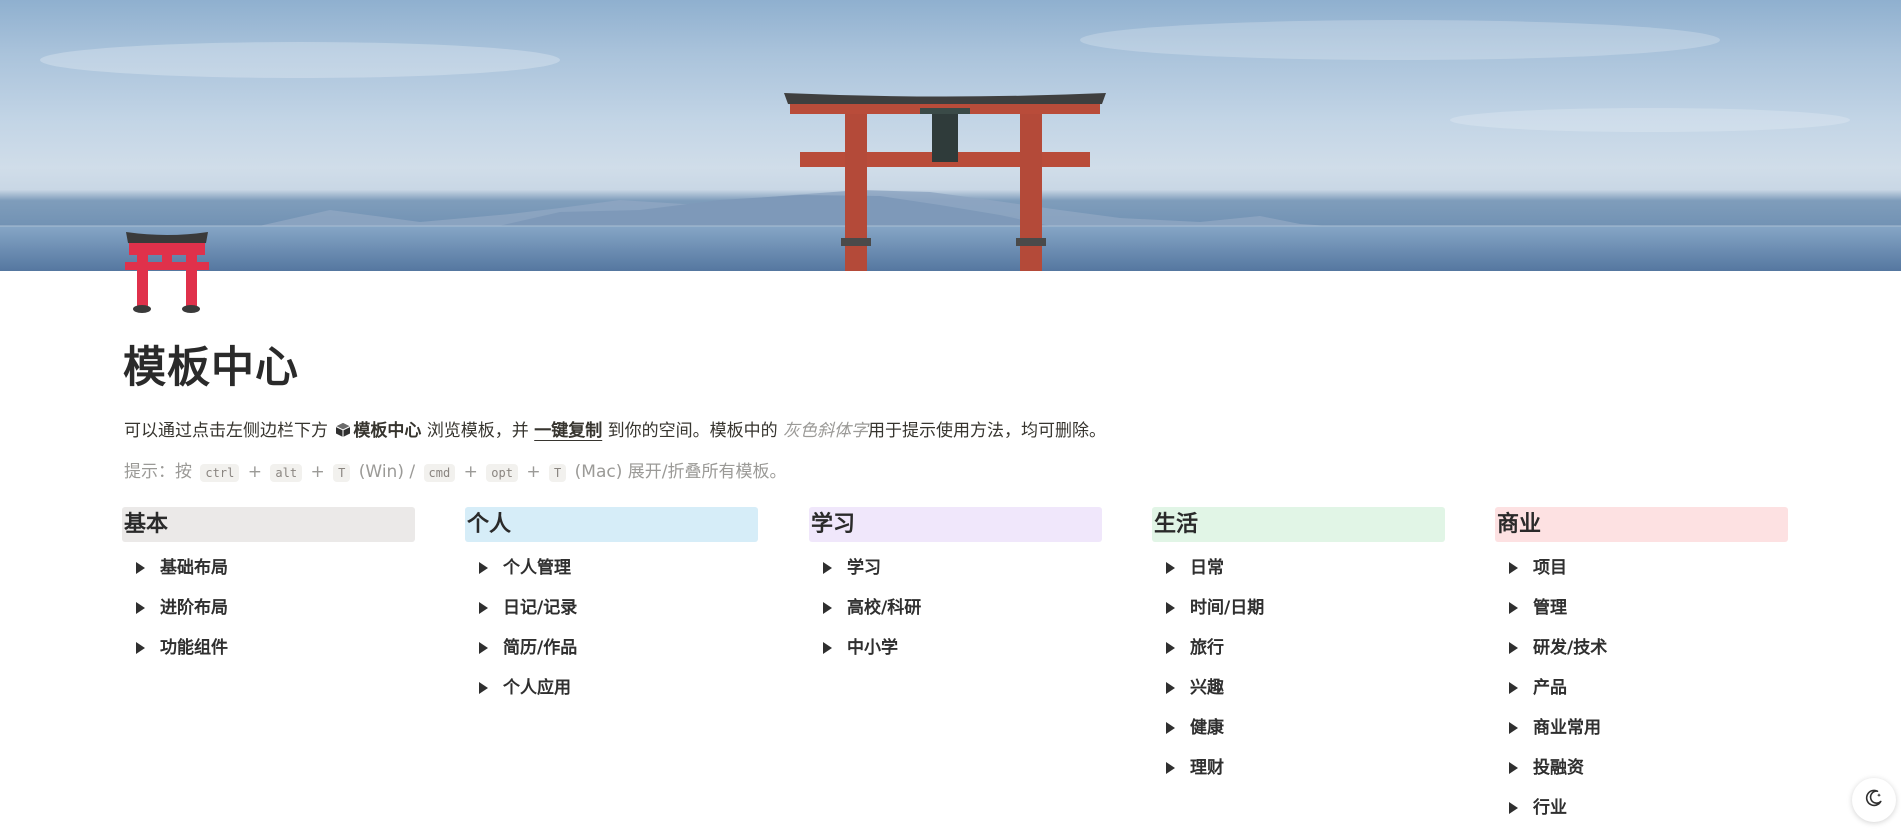 Image resolution: width=1901 pixels, height=829 pixels. What do you see at coordinates (194, 648) in the screenshot?
I see `toggle-label: 功能组件` at bounding box center [194, 648].